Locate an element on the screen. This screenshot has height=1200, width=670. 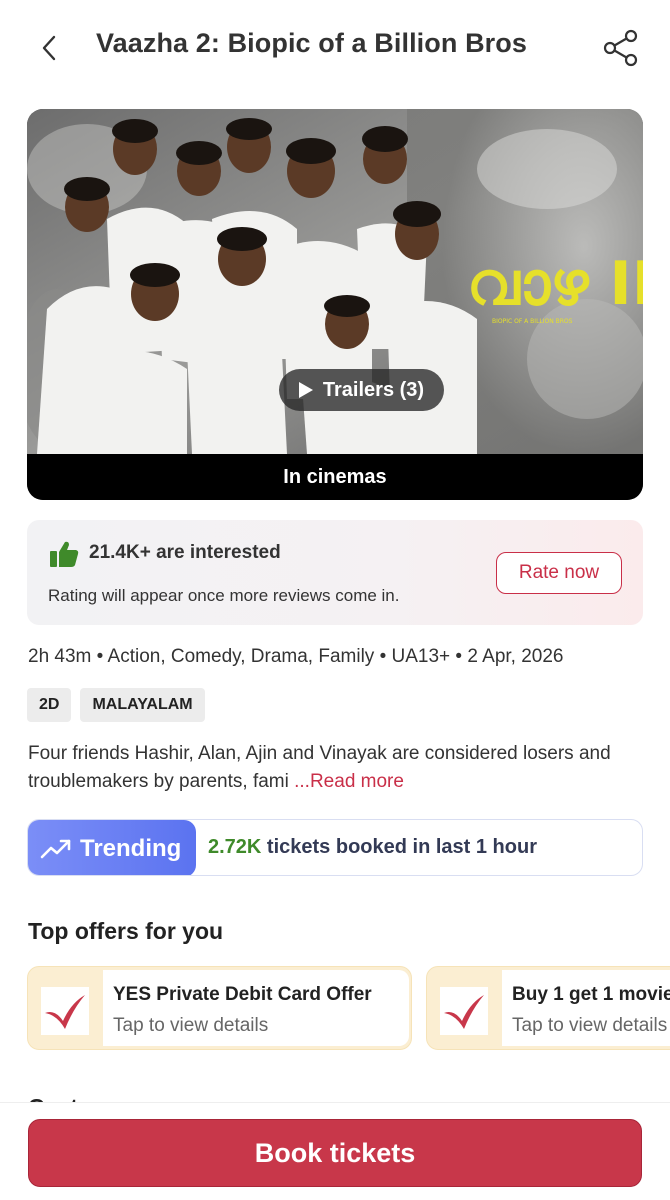
read-more-link: ...Read more is located at coordinates (349, 781).